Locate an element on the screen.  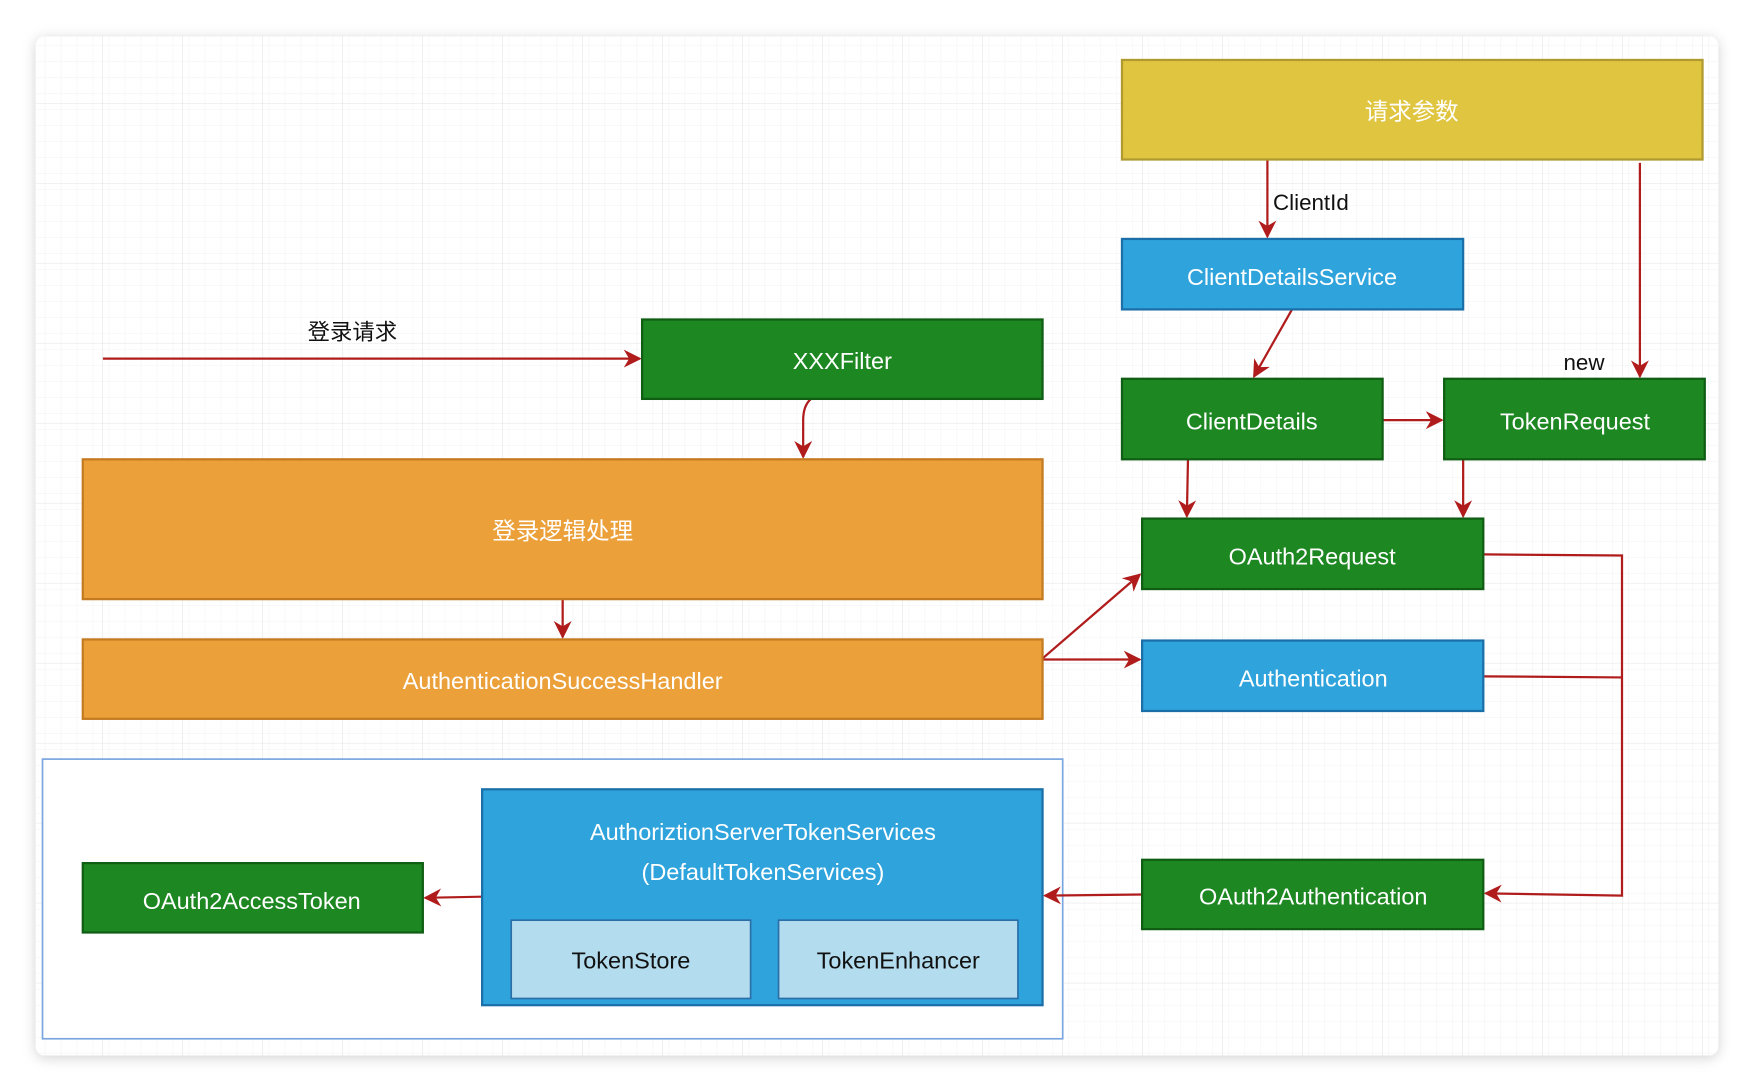
node-label: TokenEnhancer is located at coordinates (898, 960).